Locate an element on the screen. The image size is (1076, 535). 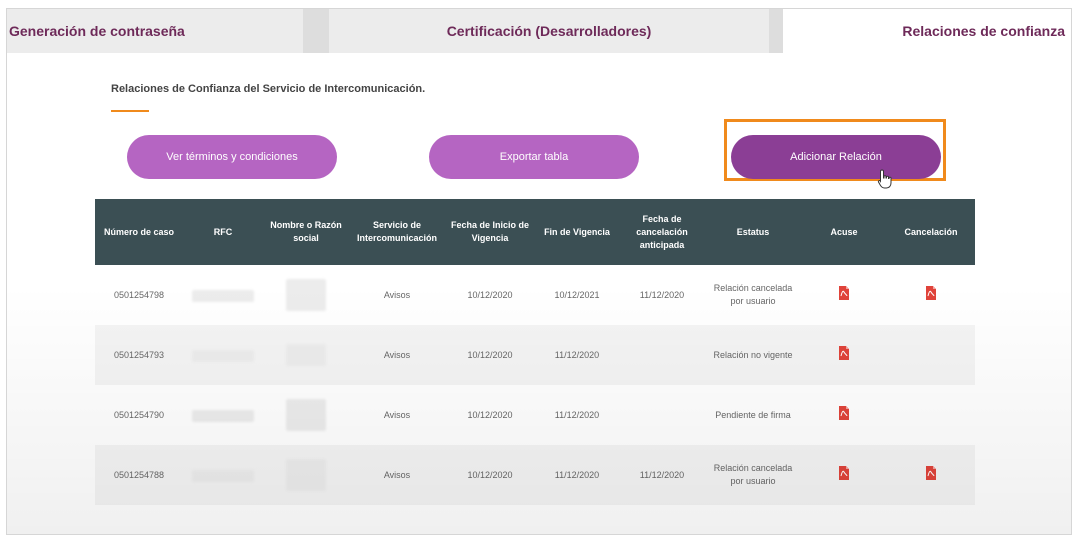
name-cell: XXXXXX XXXXXX is located at coordinates (306, 355).